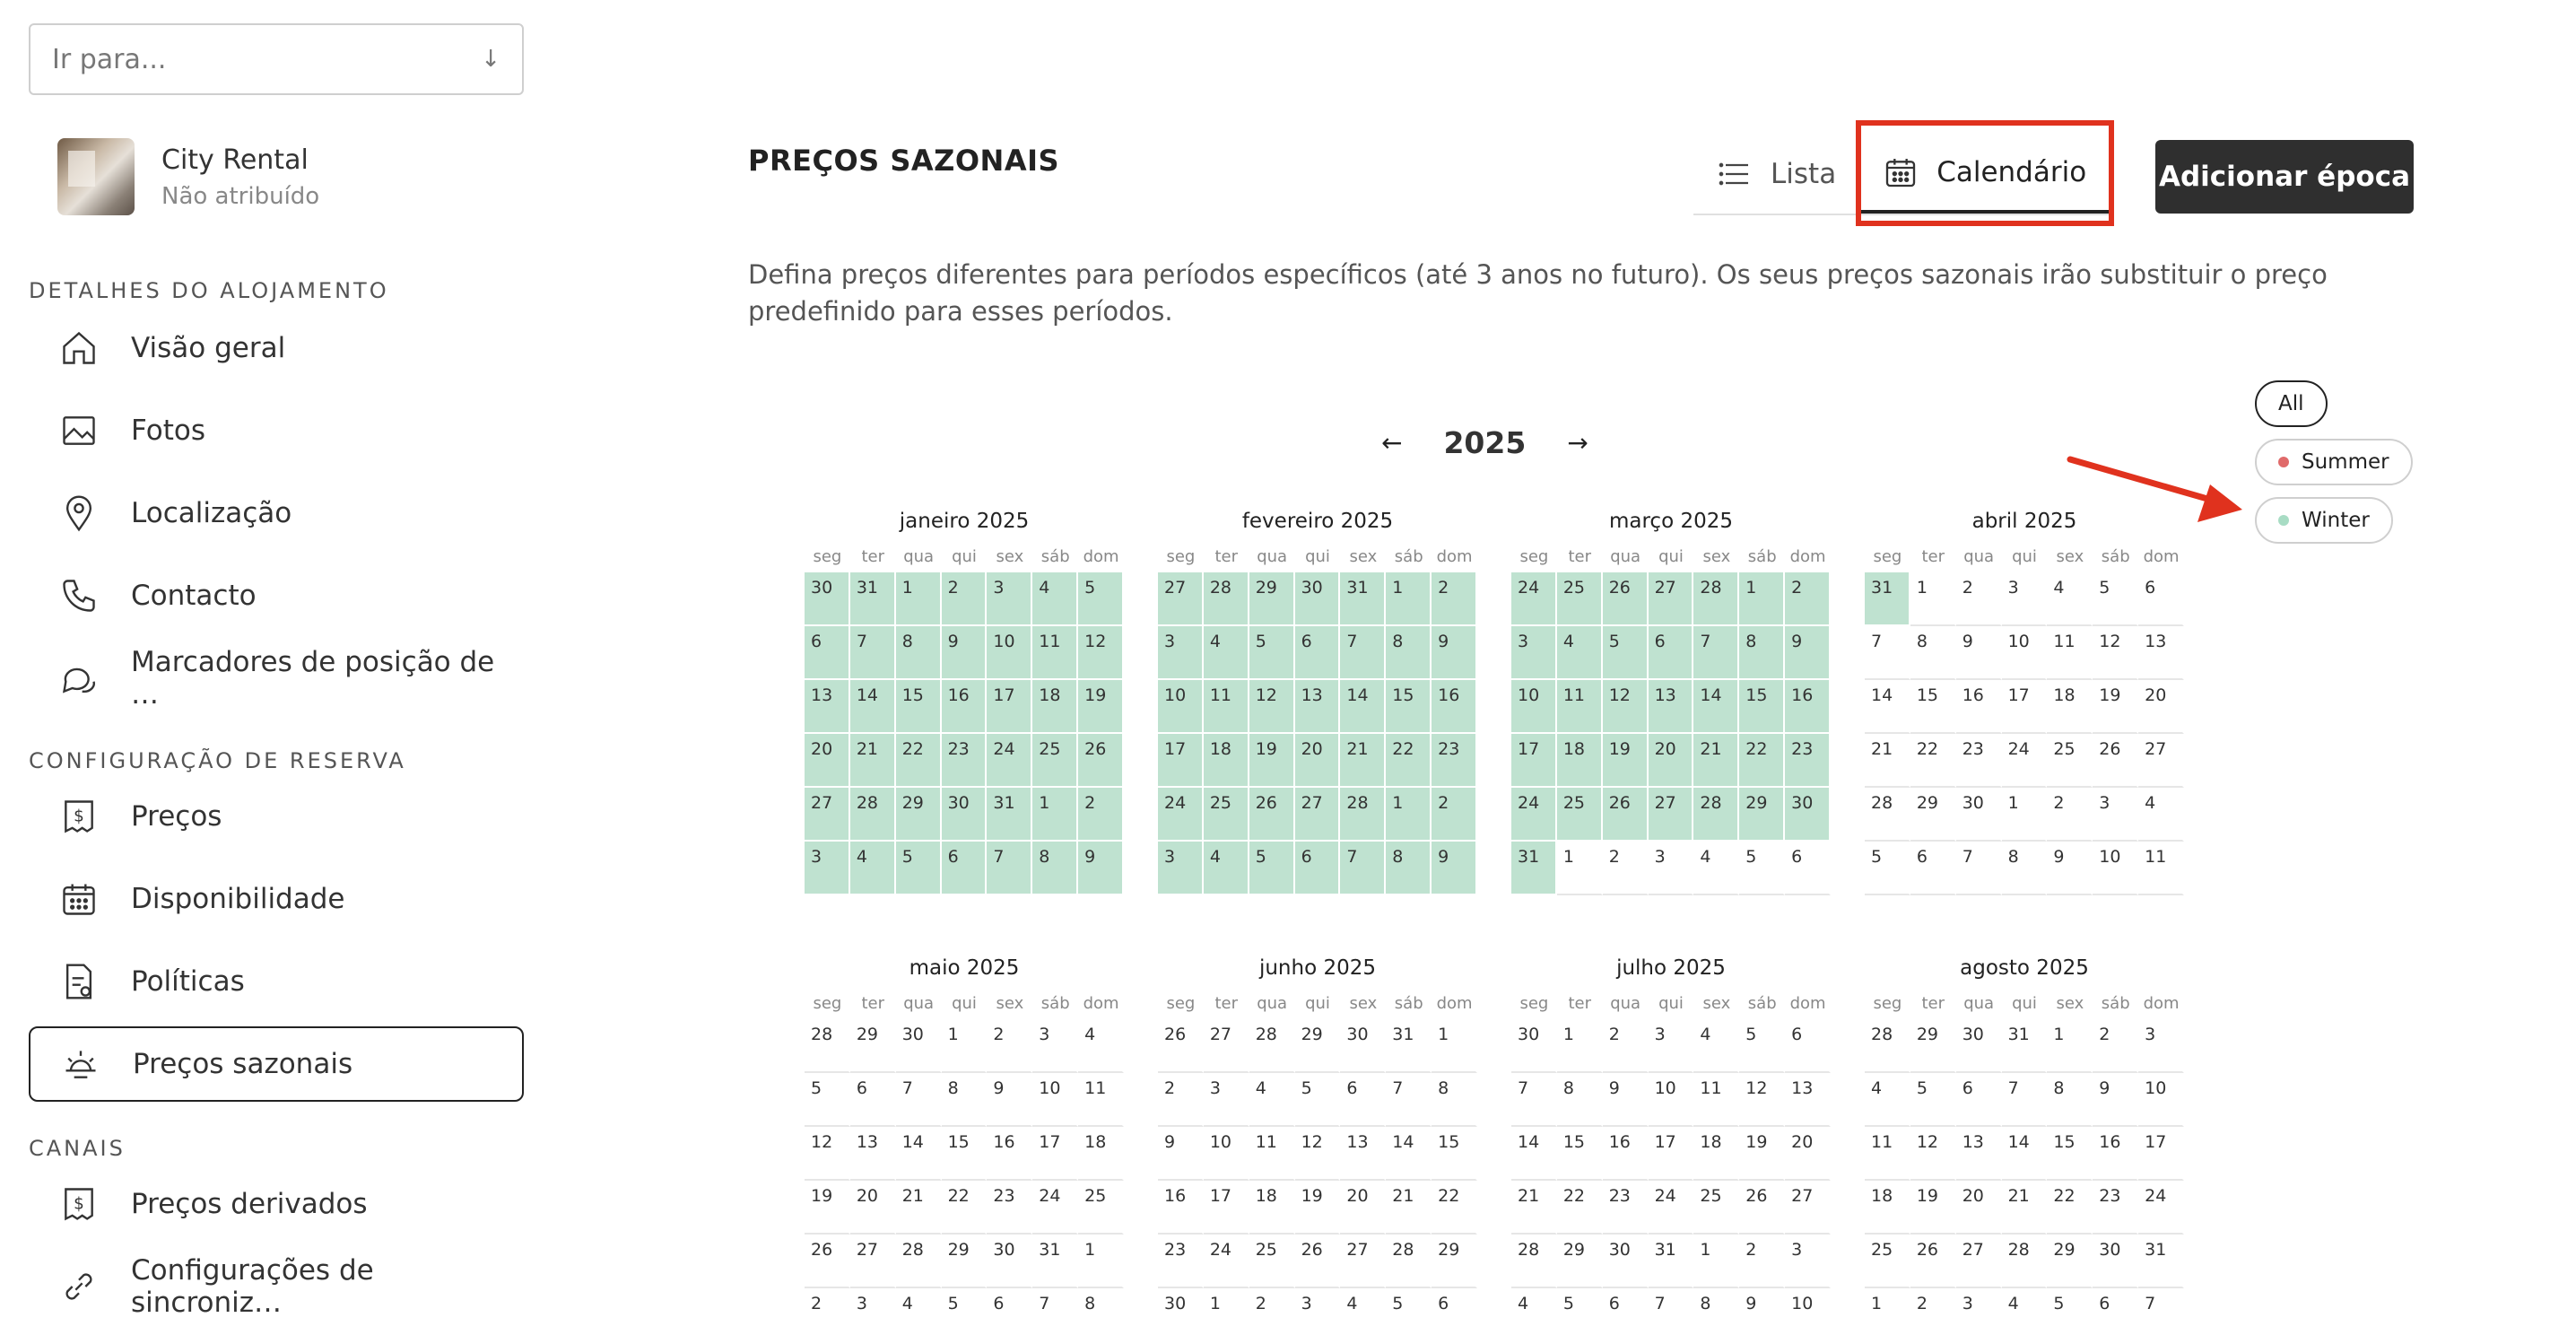  Describe the element at coordinates (1391, 443) in the screenshot. I see `prev-year-button: ←` at that location.